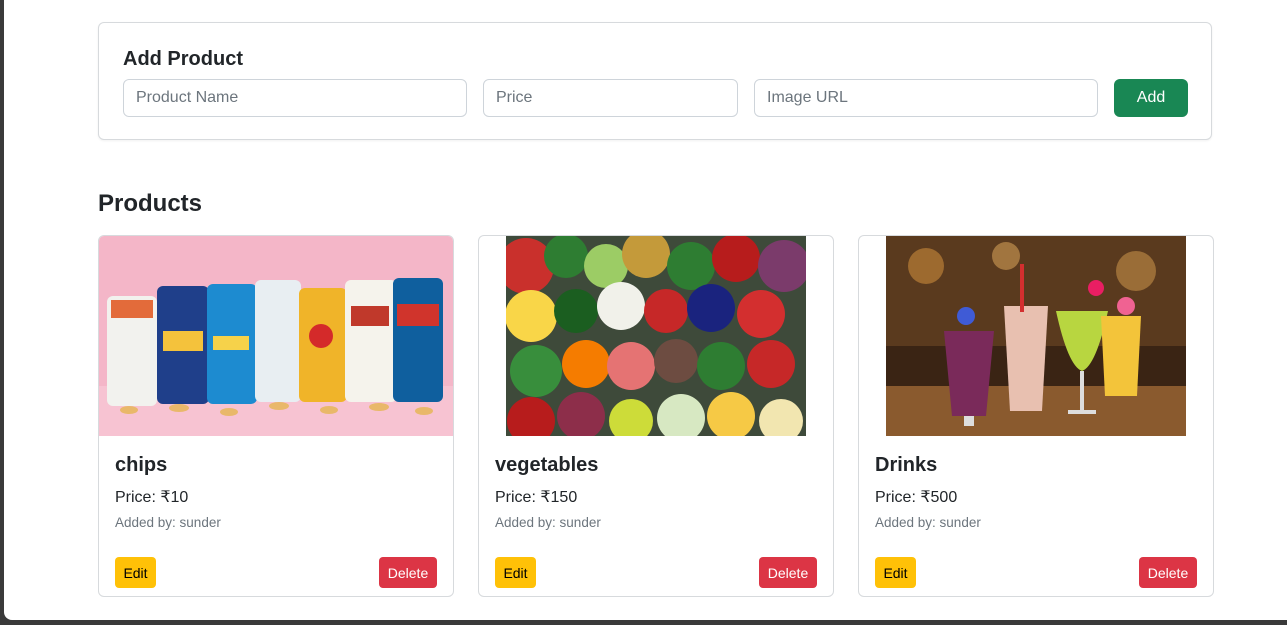 The width and height of the screenshot is (1287, 625). Describe the element at coordinates (656, 336) in the screenshot. I see `product-image-vegetables` at that location.